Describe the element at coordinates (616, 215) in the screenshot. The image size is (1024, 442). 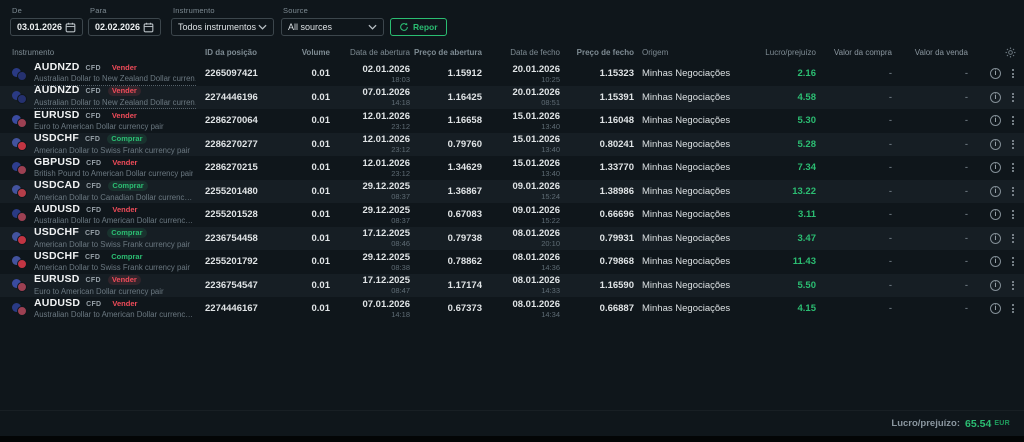
I see `close-price: 0.66696` at that location.